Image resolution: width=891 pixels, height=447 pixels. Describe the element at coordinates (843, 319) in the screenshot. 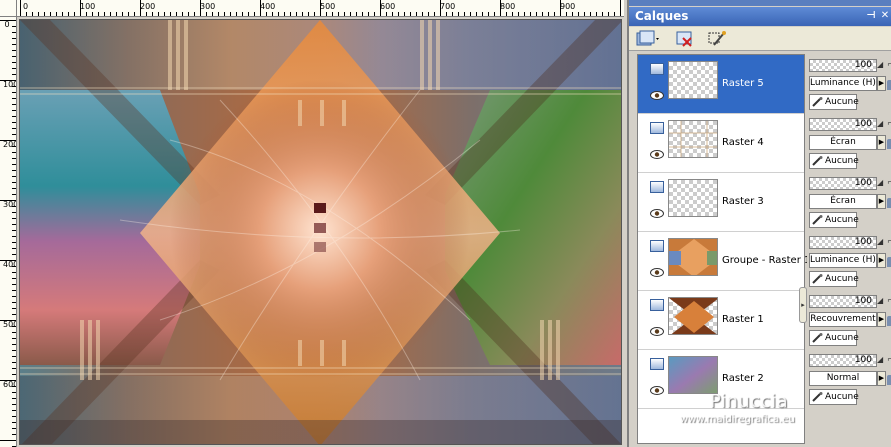

I see `blend-mode-select: Recouvrement` at that location.